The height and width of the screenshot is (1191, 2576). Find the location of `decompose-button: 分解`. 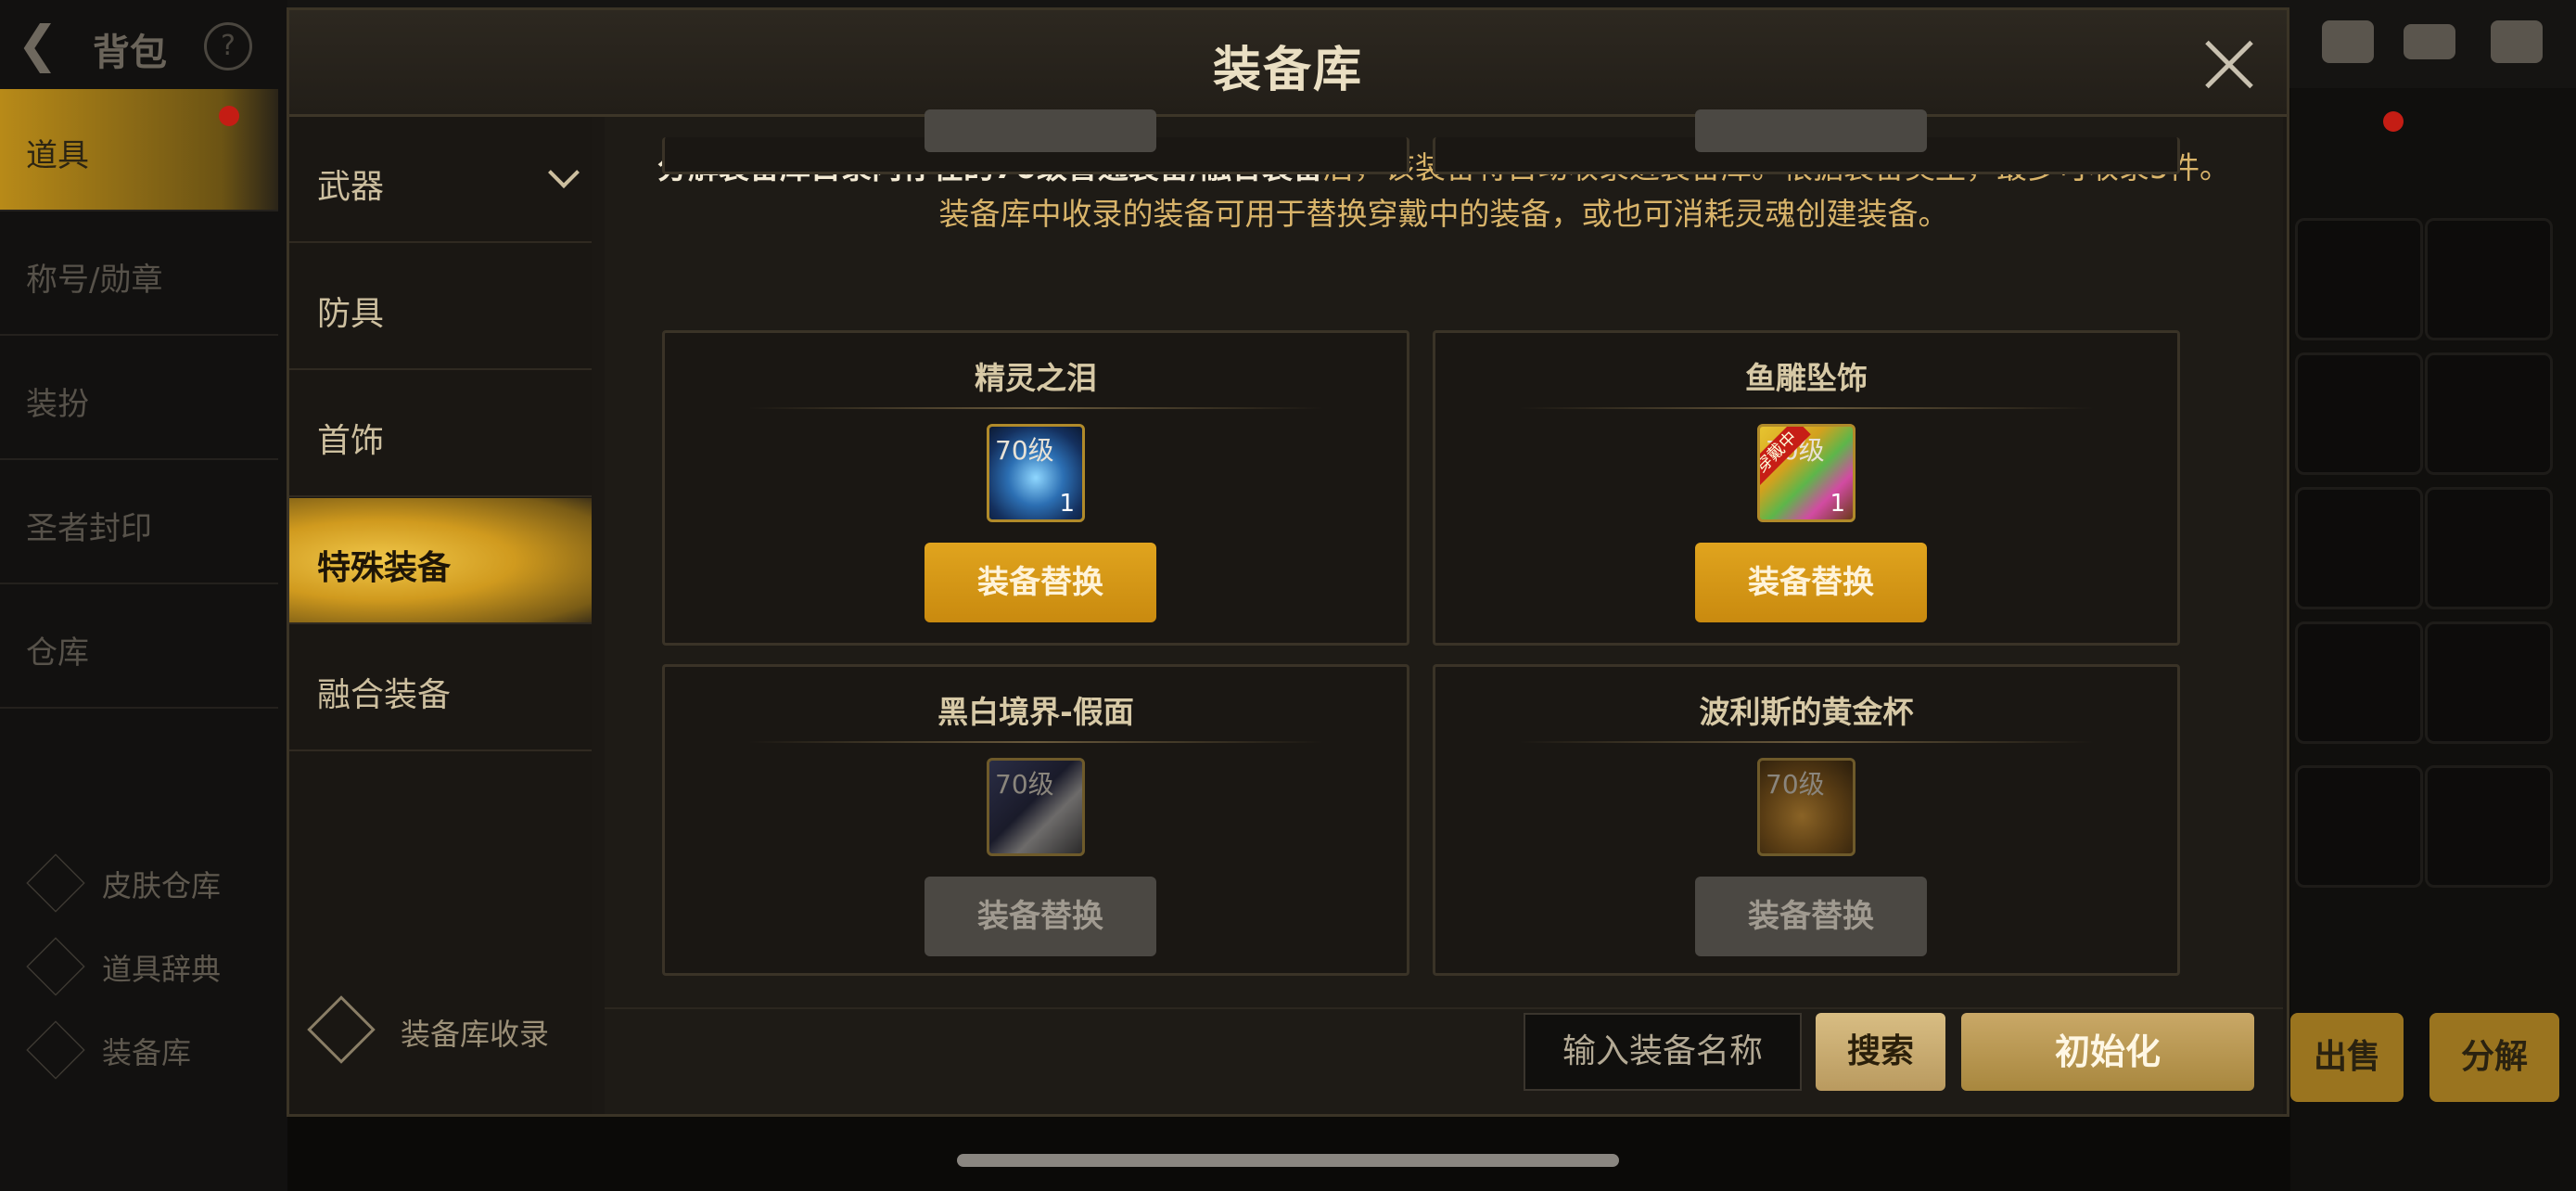

decompose-button: 分解 is located at coordinates (2494, 1058).